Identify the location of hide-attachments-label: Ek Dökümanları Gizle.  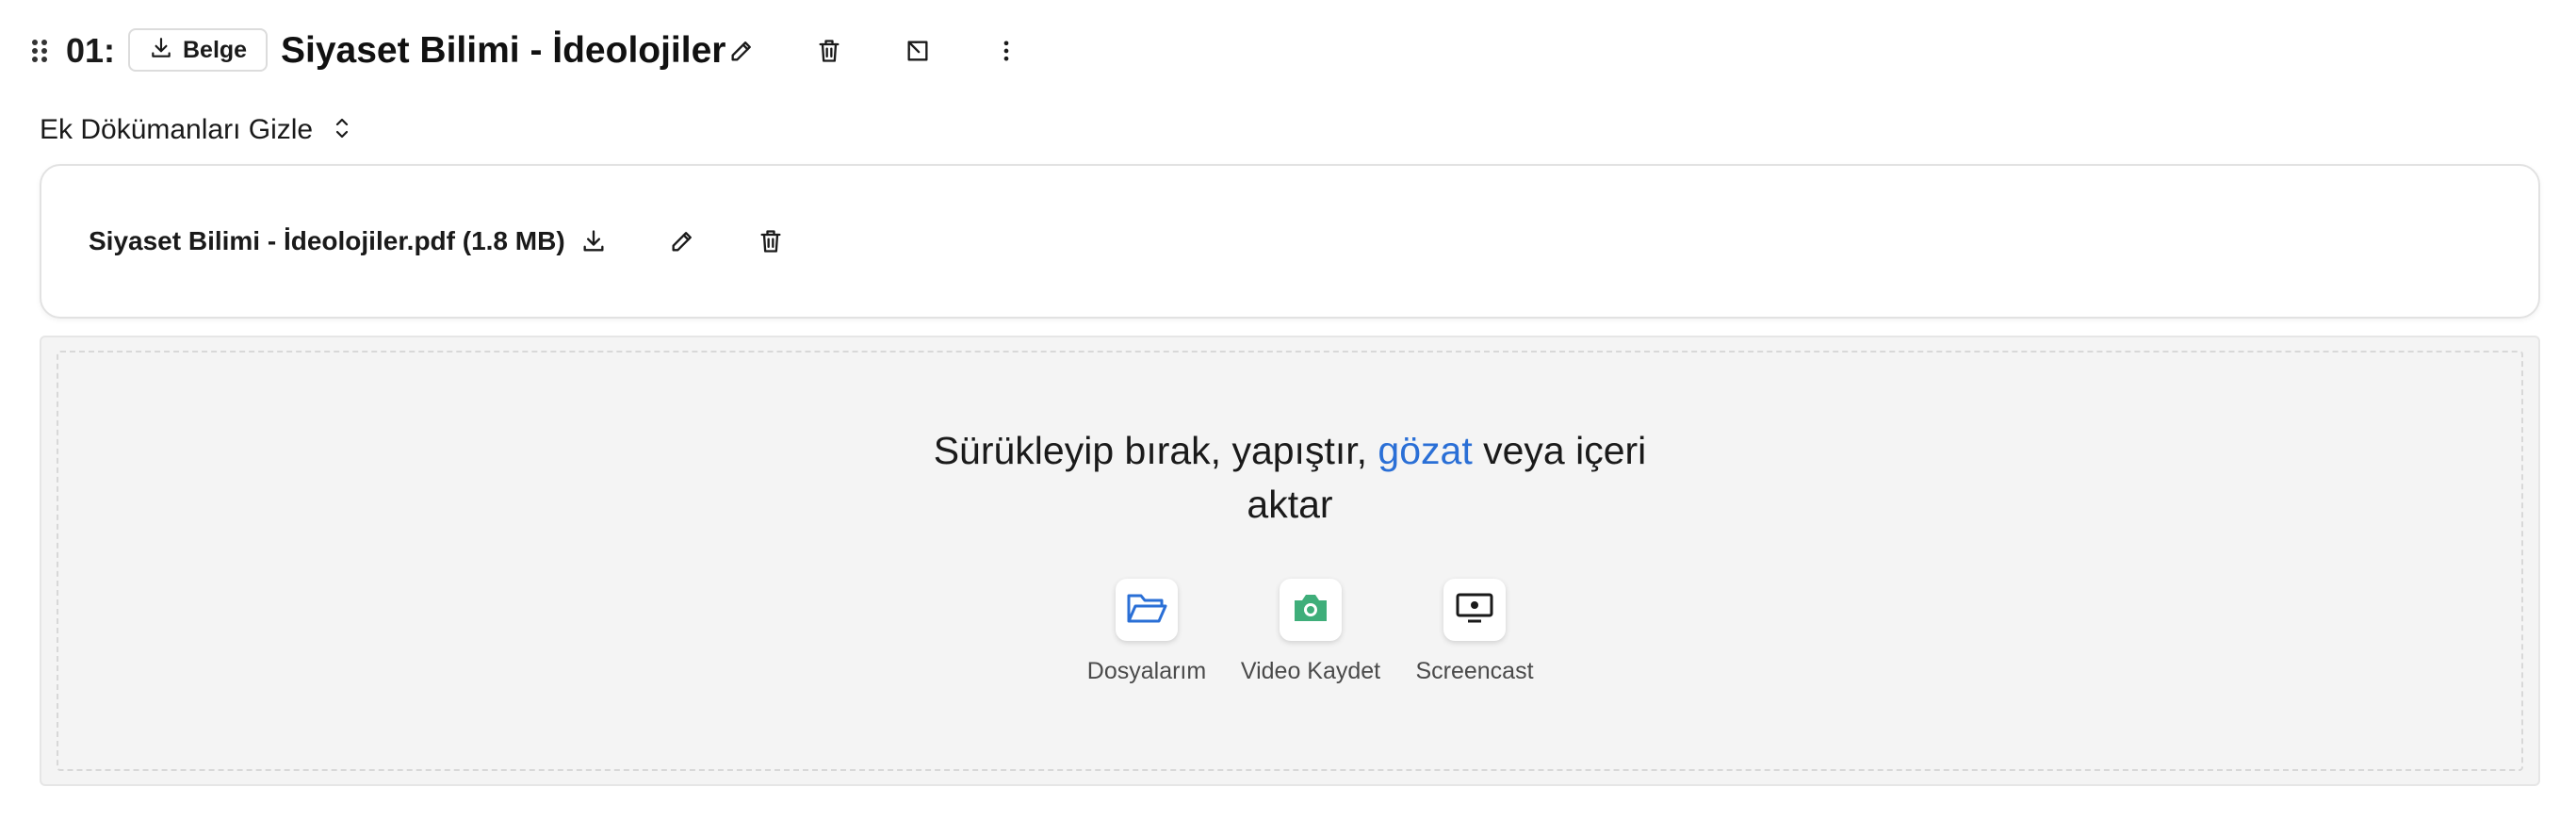
(177, 129).